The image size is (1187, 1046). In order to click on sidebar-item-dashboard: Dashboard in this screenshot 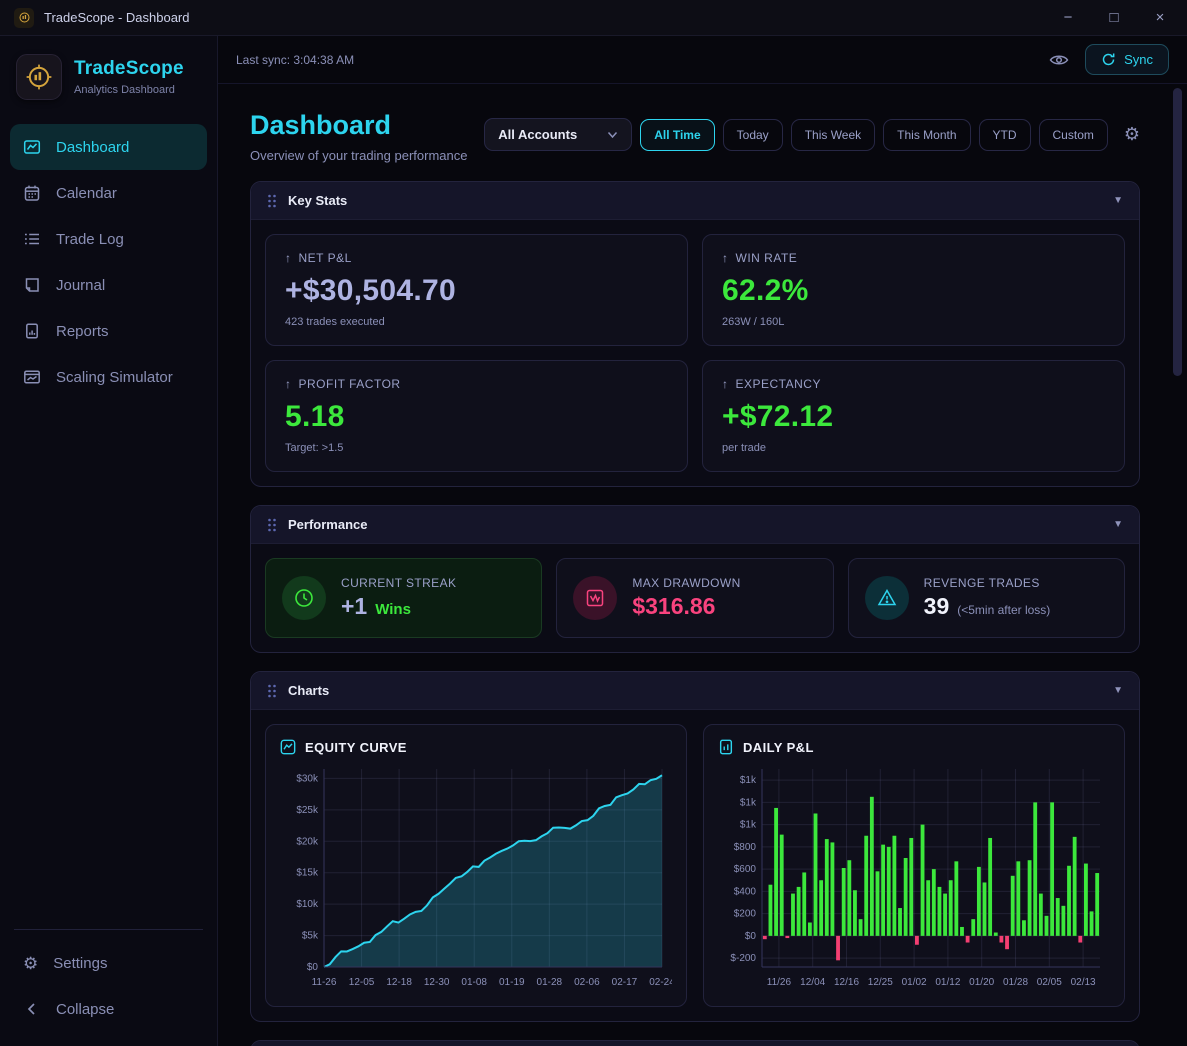, I will do `click(108, 147)`.